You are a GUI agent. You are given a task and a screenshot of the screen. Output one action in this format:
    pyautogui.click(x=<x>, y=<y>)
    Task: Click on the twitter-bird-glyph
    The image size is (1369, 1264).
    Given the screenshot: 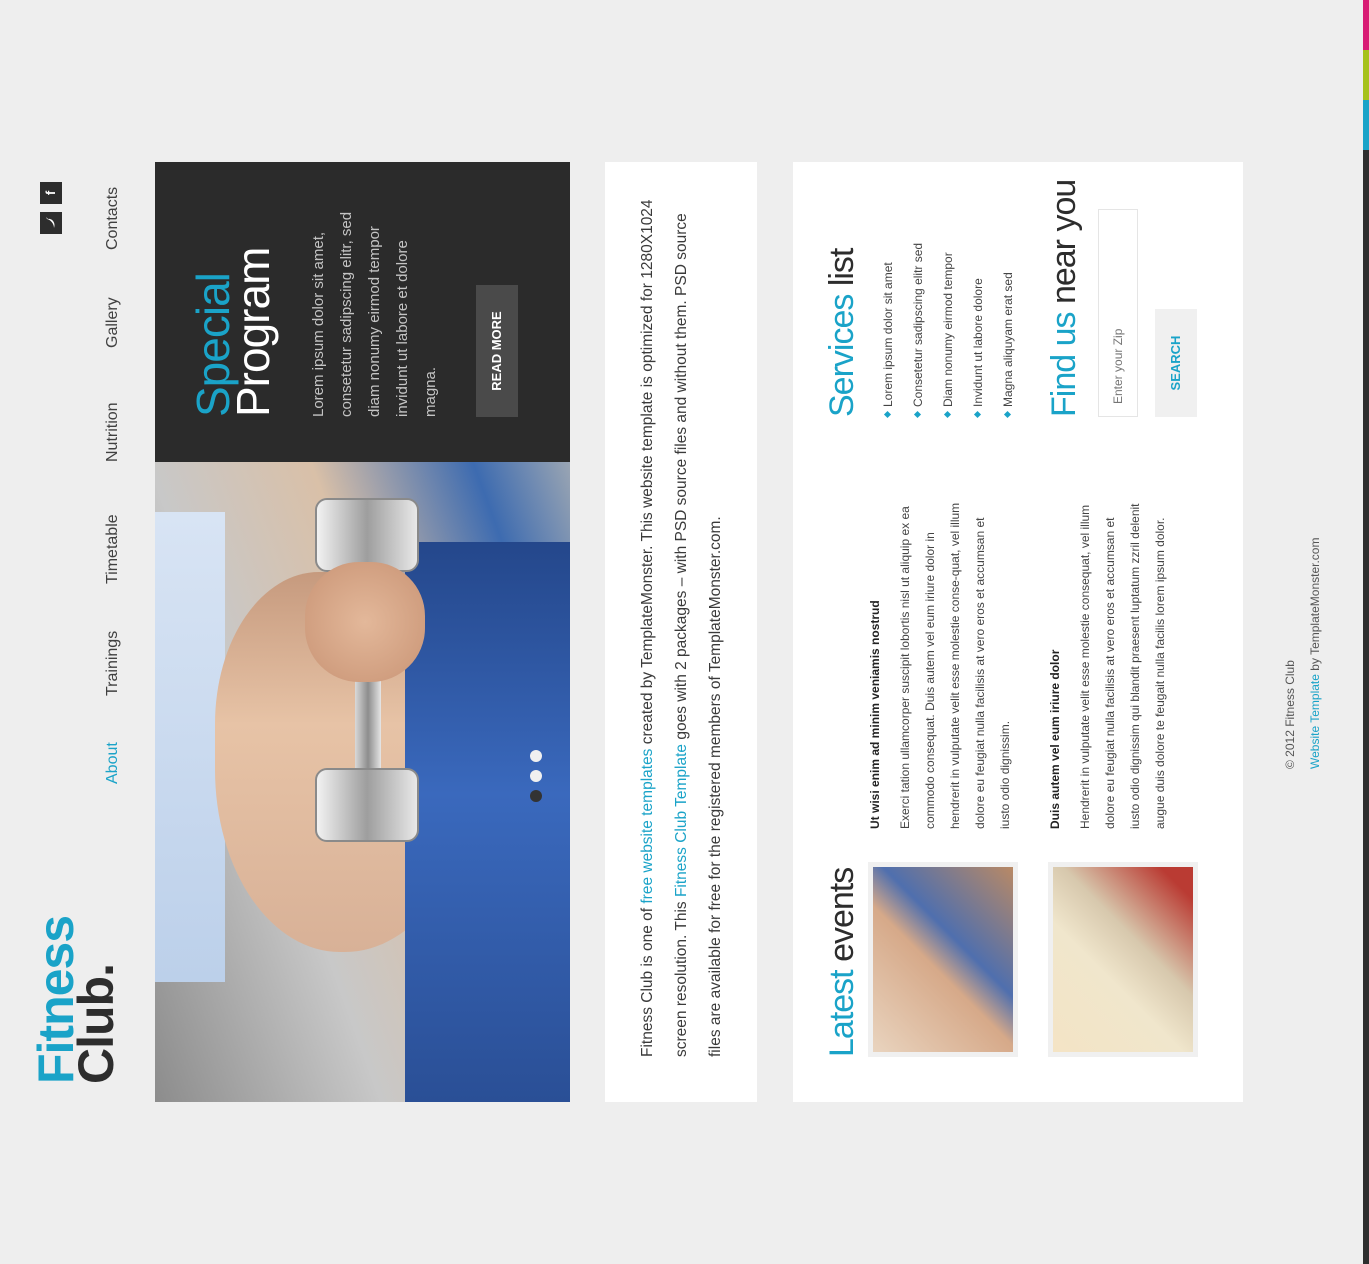 What is the action you would take?
    pyautogui.click(x=50, y=222)
    